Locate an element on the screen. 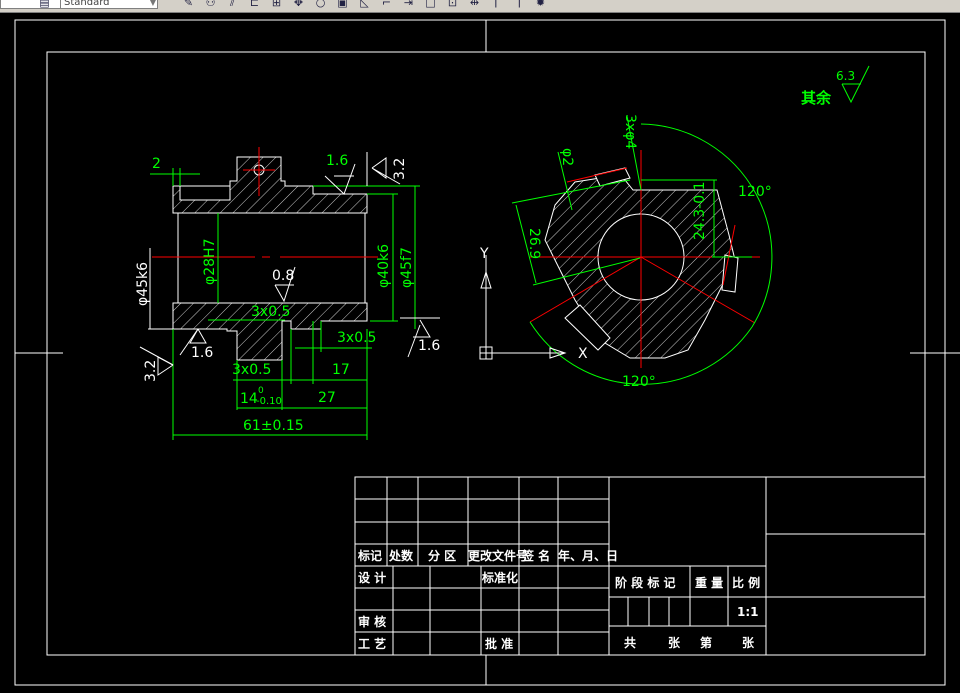  right-end-view: Y X 3xφ4 φ2 26.9 24.3-0.1 120° 120° is located at coordinates (626, 252).